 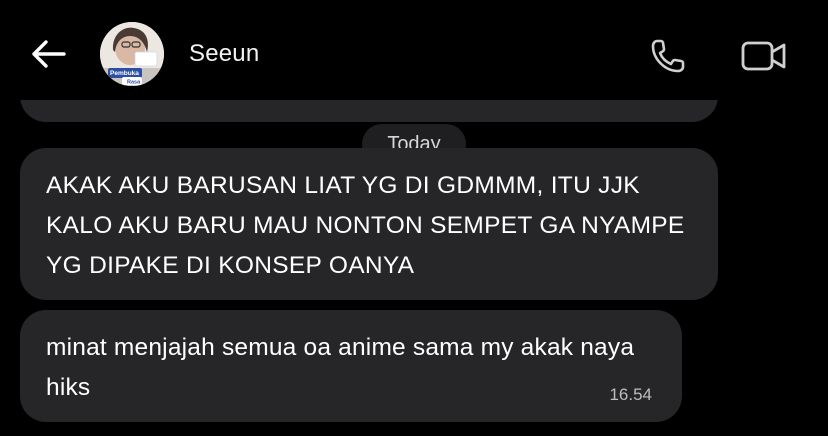 What do you see at coordinates (48, 54) in the screenshot?
I see `arrow-left-icon` at bounding box center [48, 54].